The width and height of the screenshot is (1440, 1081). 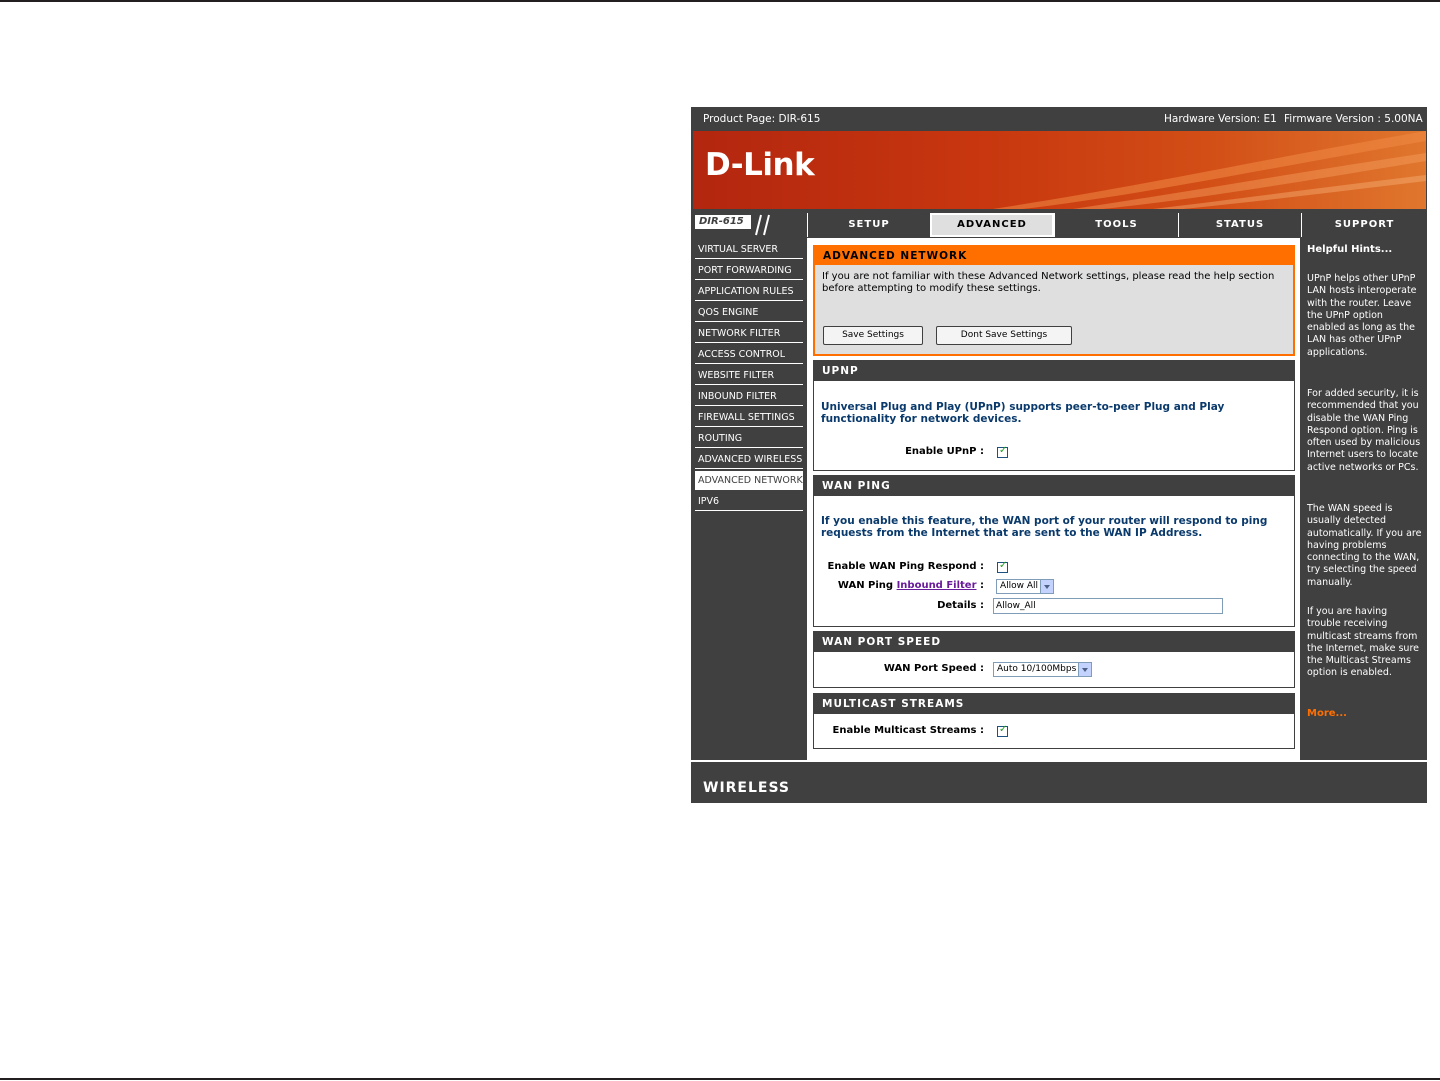 I want to click on enable-upnp-label: Enable UPnP :, so click(x=944, y=451).